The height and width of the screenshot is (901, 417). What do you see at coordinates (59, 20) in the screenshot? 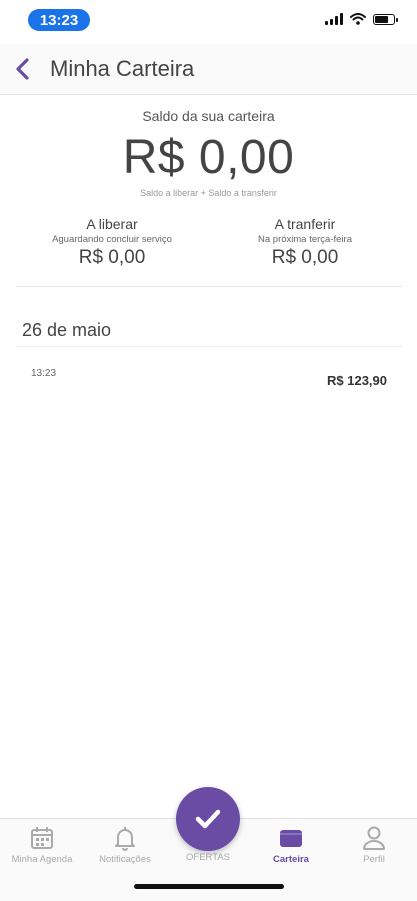
I see `status-time: 13:23` at bounding box center [59, 20].